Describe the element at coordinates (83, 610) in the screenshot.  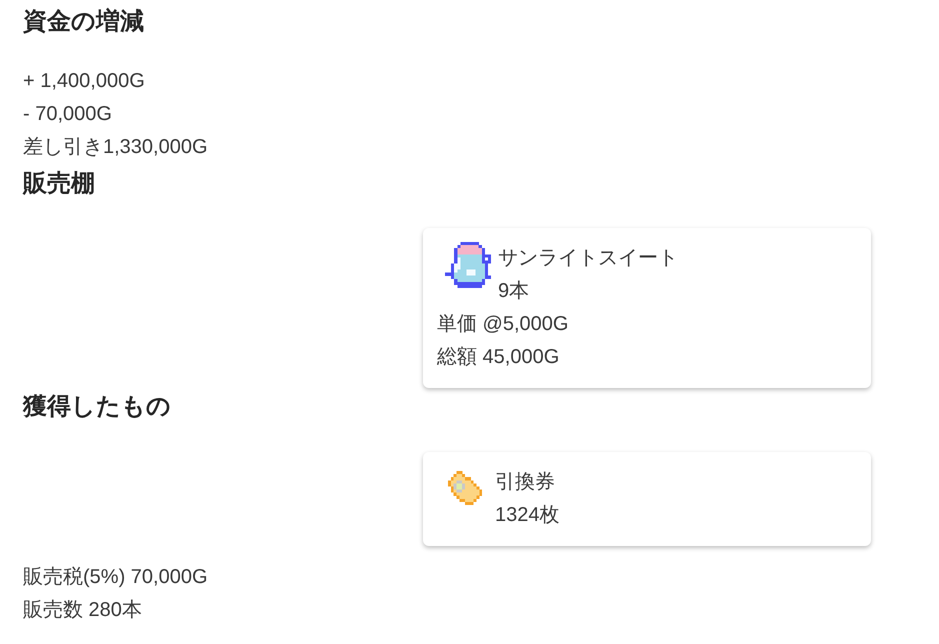
I see `summary-text: 販売数 280本` at that location.